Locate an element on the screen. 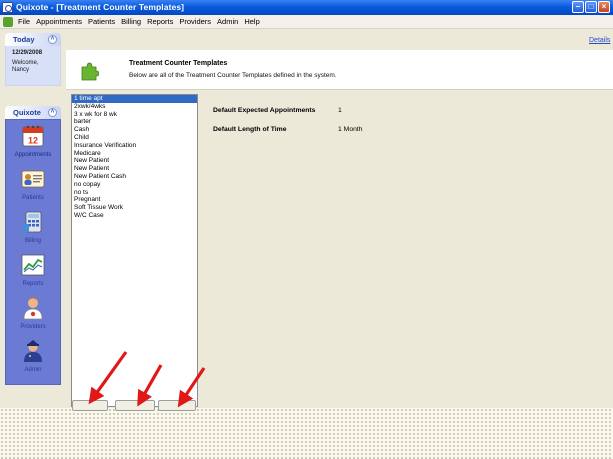  nav-patients: Patients is located at coordinates (33, 184).